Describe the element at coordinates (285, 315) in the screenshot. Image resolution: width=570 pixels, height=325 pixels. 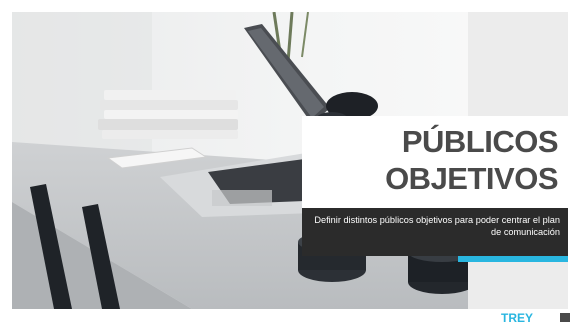
I see `slide-footer` at that location.